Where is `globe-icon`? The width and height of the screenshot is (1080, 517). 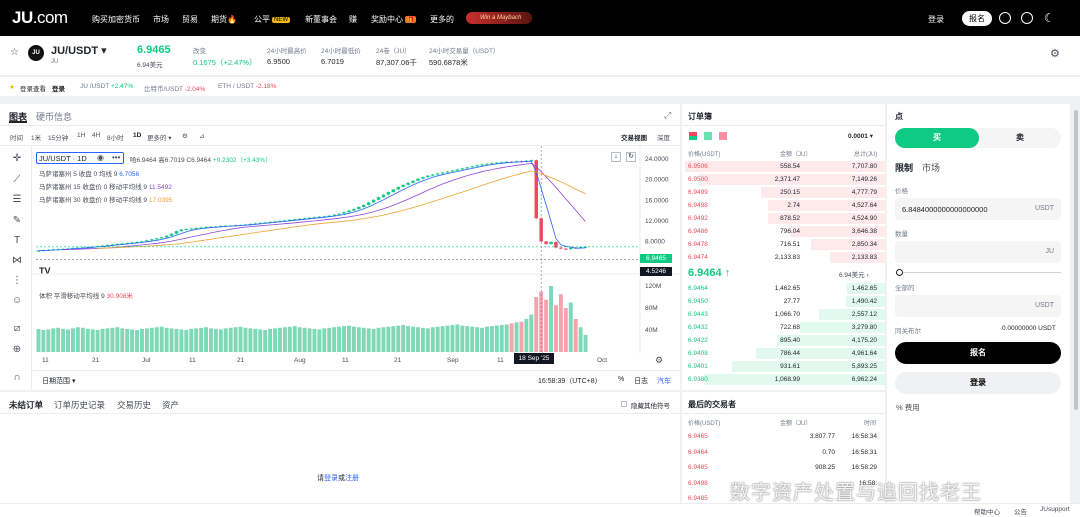
globe-icon is located at coordinates (1027, 18).